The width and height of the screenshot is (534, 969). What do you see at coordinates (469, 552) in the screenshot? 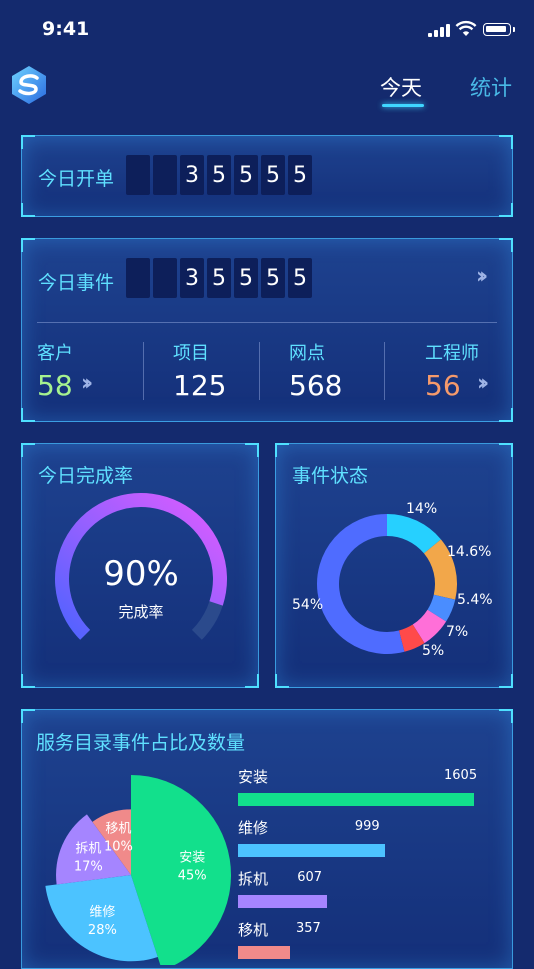
I see `event-status-label: 14.6%` at bounding box center [469, 552].